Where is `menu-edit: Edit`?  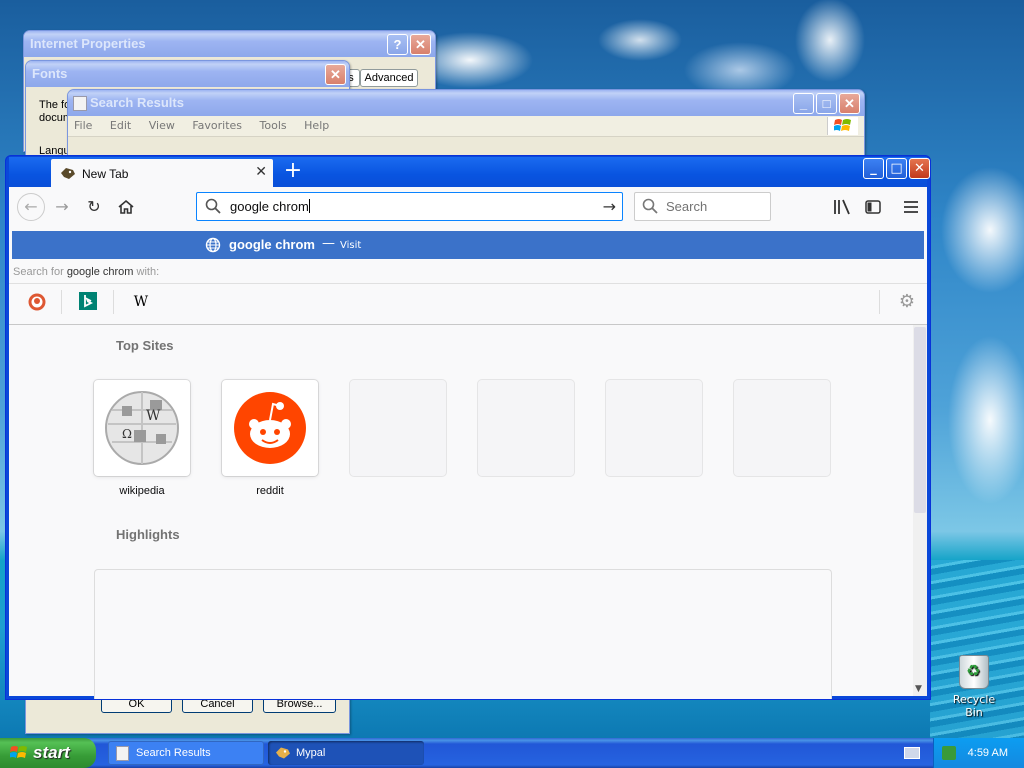
menu-edit: Edit is located at coordinates (120, 125).